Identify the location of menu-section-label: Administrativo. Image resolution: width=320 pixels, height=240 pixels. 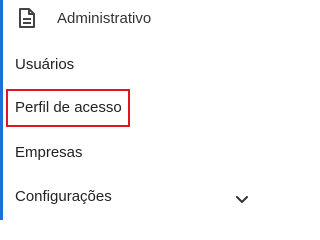
(104, 18).